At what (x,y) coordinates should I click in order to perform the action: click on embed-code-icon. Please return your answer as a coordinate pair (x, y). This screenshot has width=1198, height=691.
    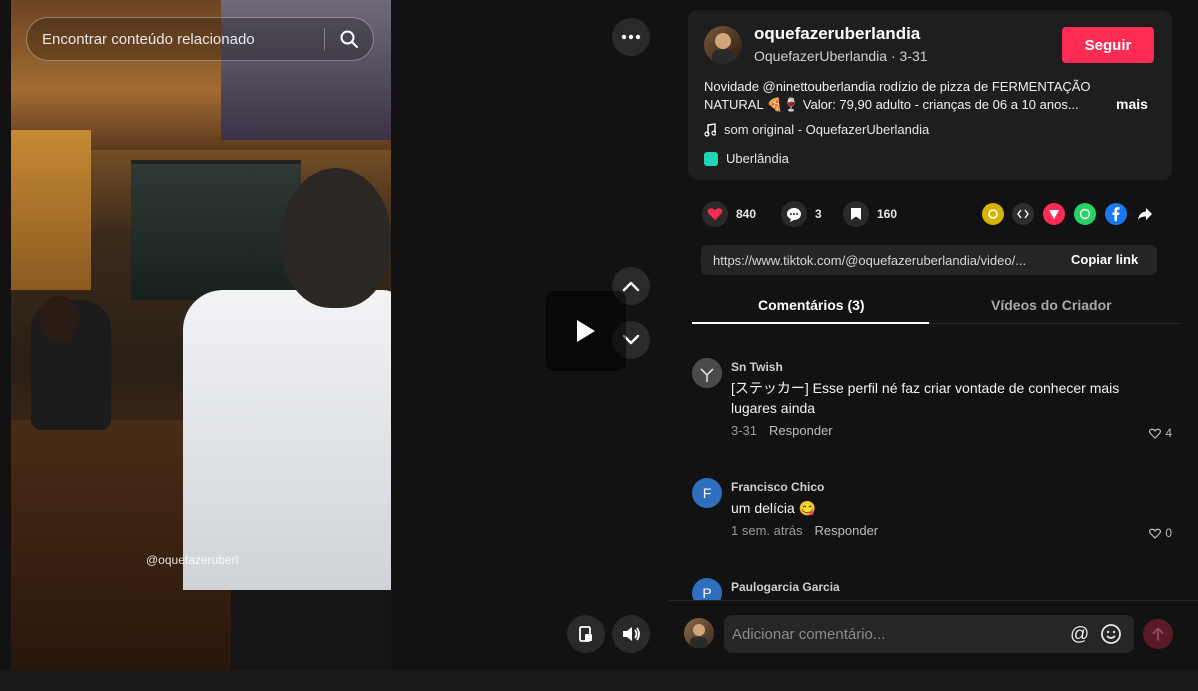
    Looking at the image, I should click on (1023, 214).